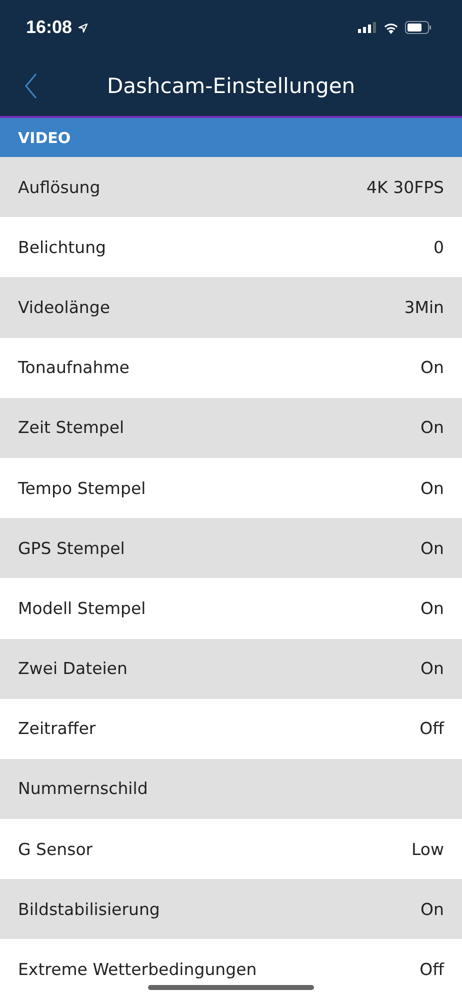 This screenshot has height=1000, width=462. I want to click on settings-row: Modell Stempel On, so click(231, 608).